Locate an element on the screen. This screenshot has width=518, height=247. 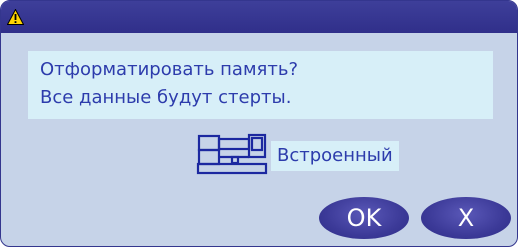
warning-icon is located at coordinates (15, 17).